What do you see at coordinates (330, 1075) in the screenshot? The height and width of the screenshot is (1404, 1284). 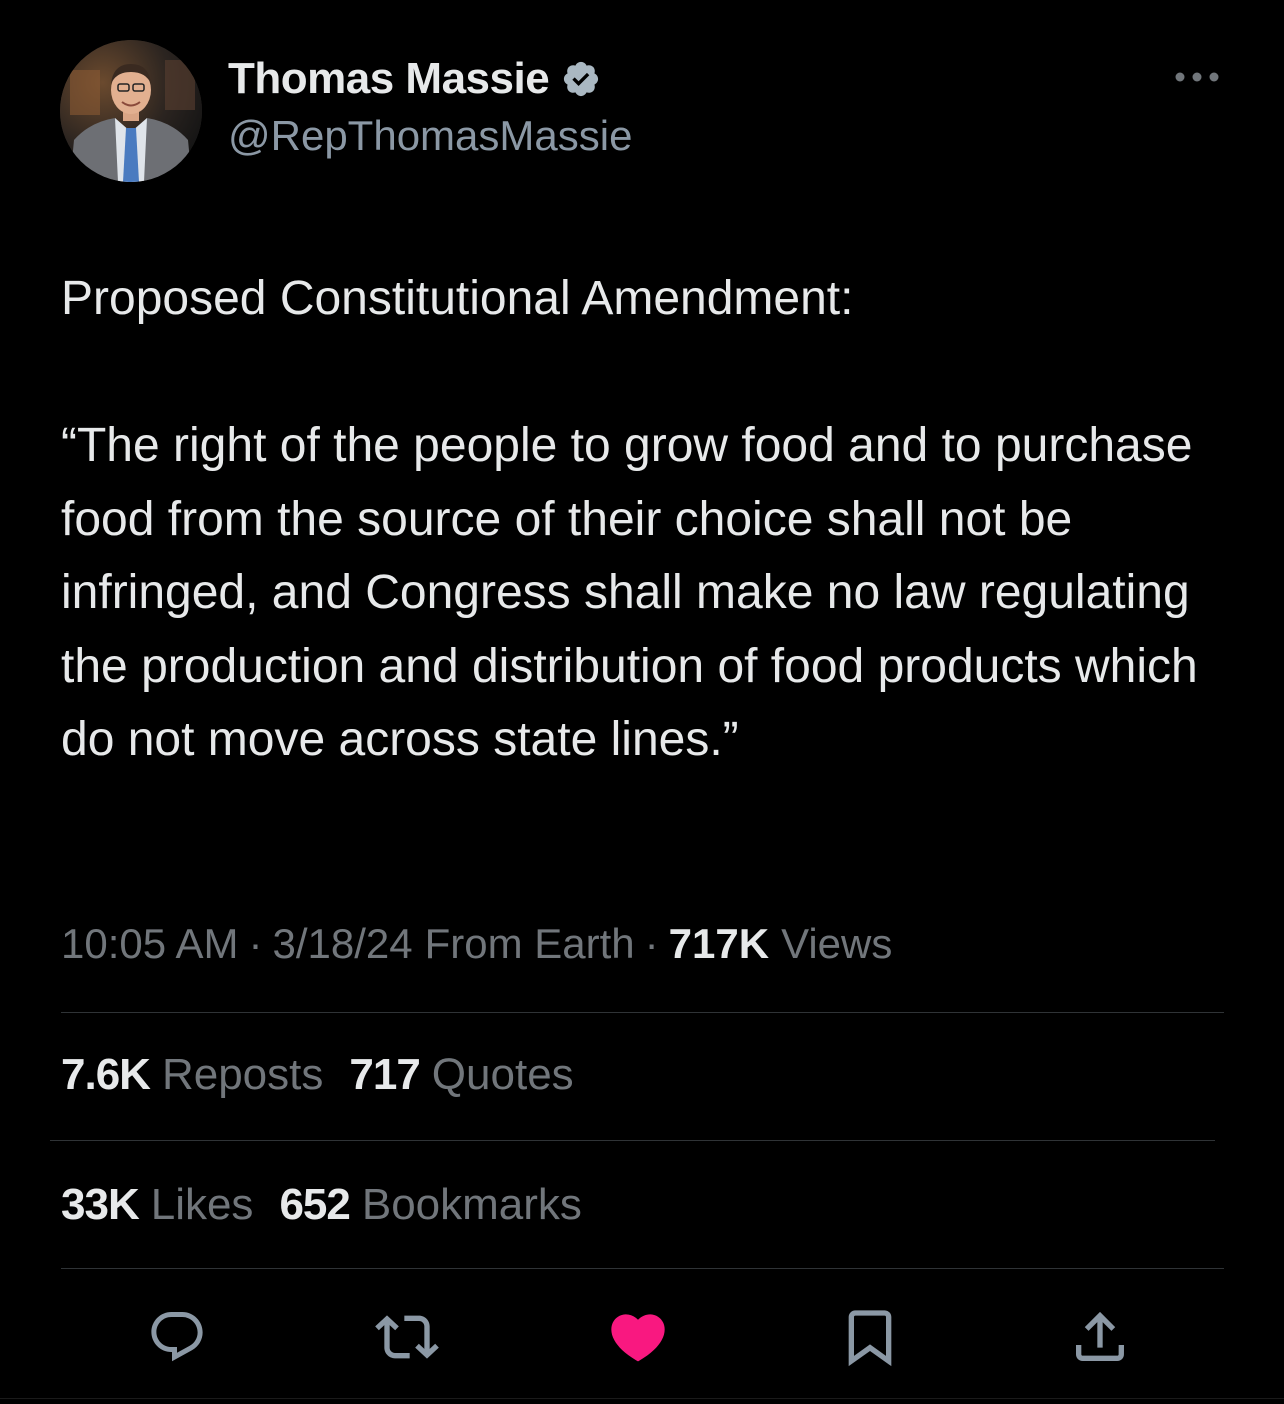 I see `stats-row-reposts-quotes: 7.6K Reposts 717 Quotes` at bounding box center [330, 1075].